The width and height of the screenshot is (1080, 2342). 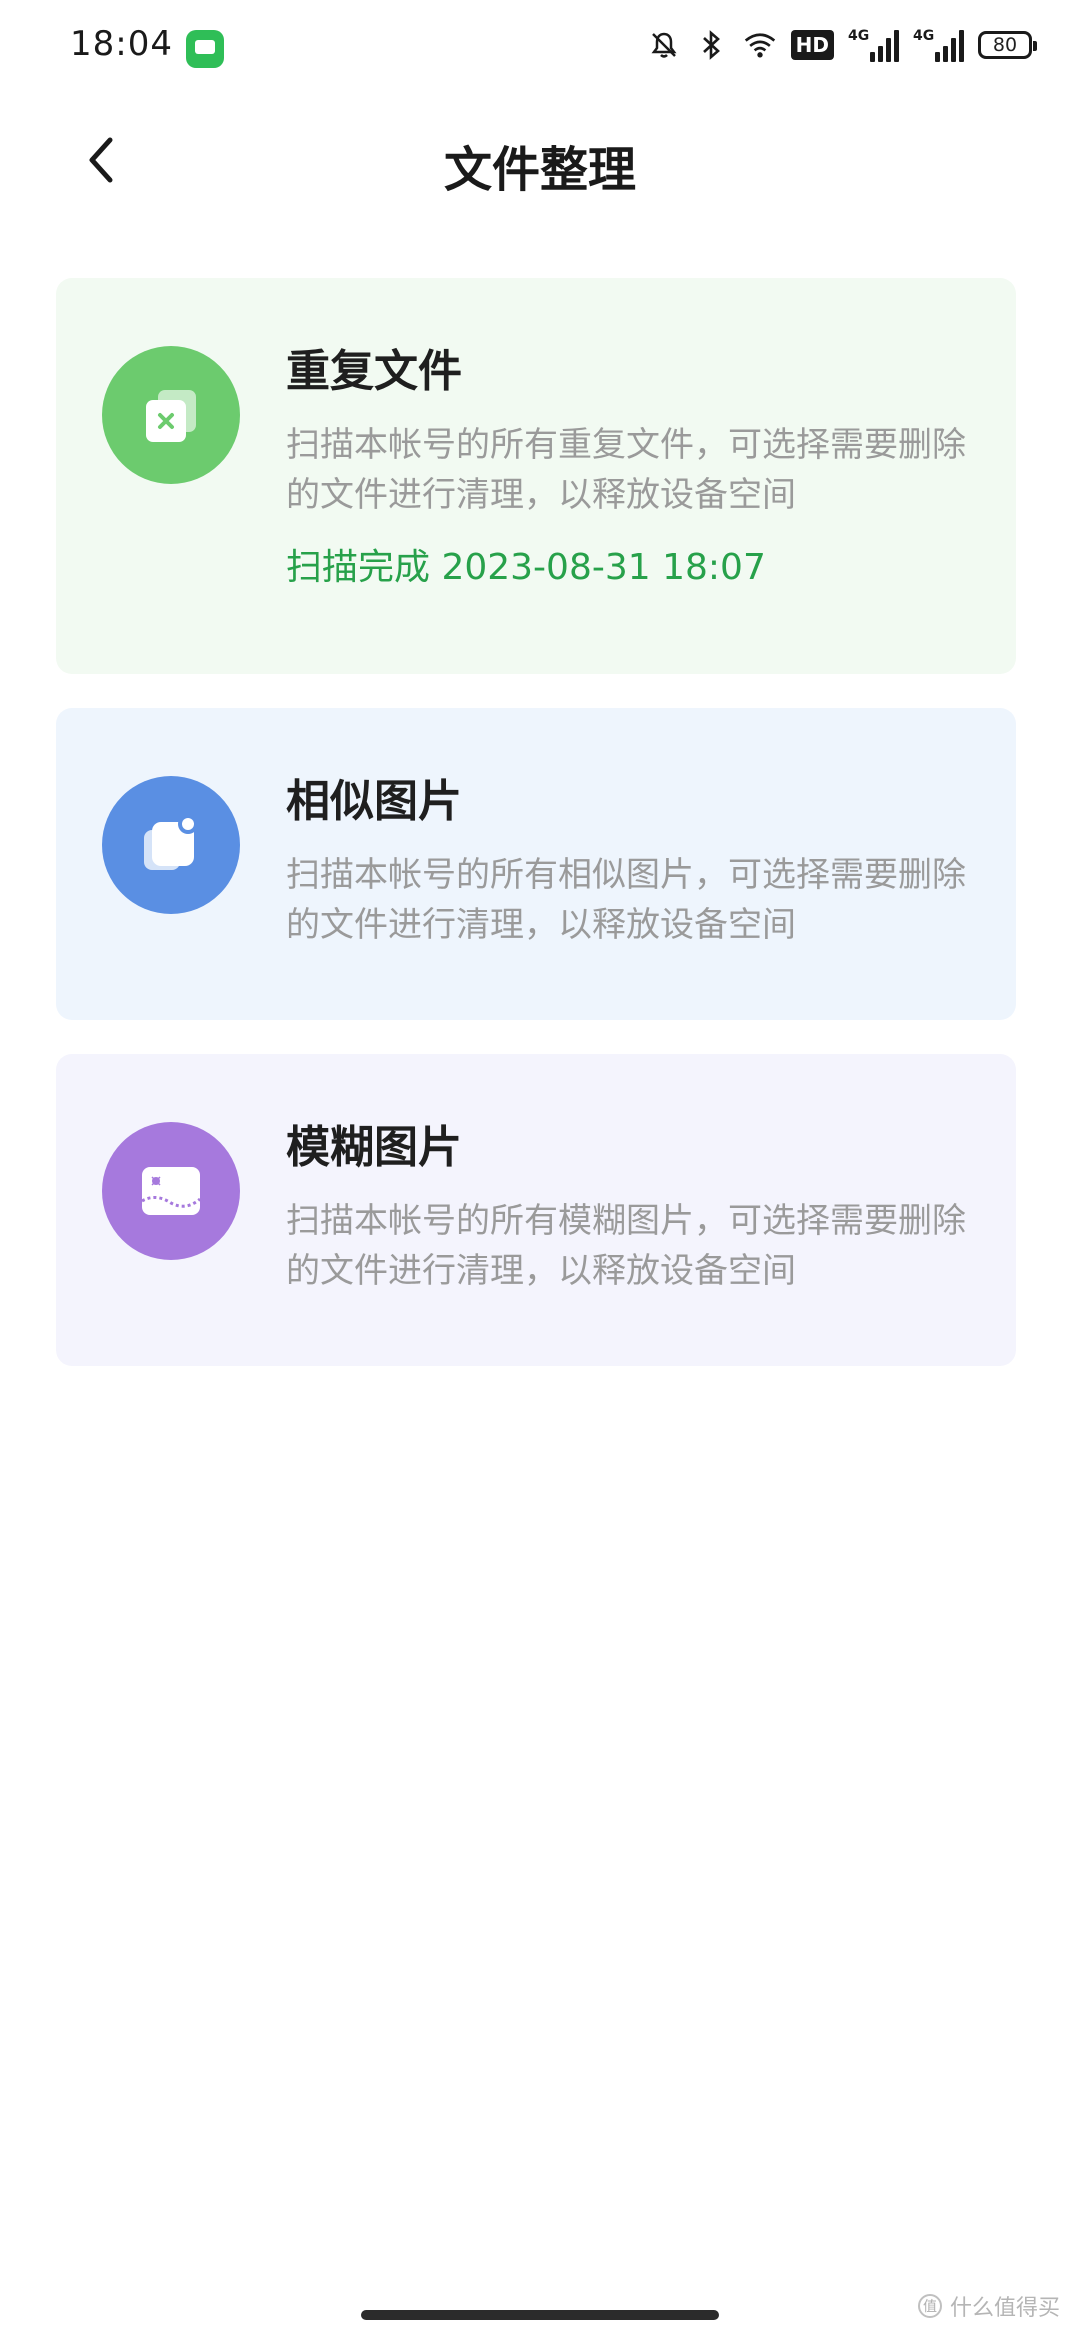 I want to click on status-icons: HD 4G 4G 80, so click(x=842, y=45).